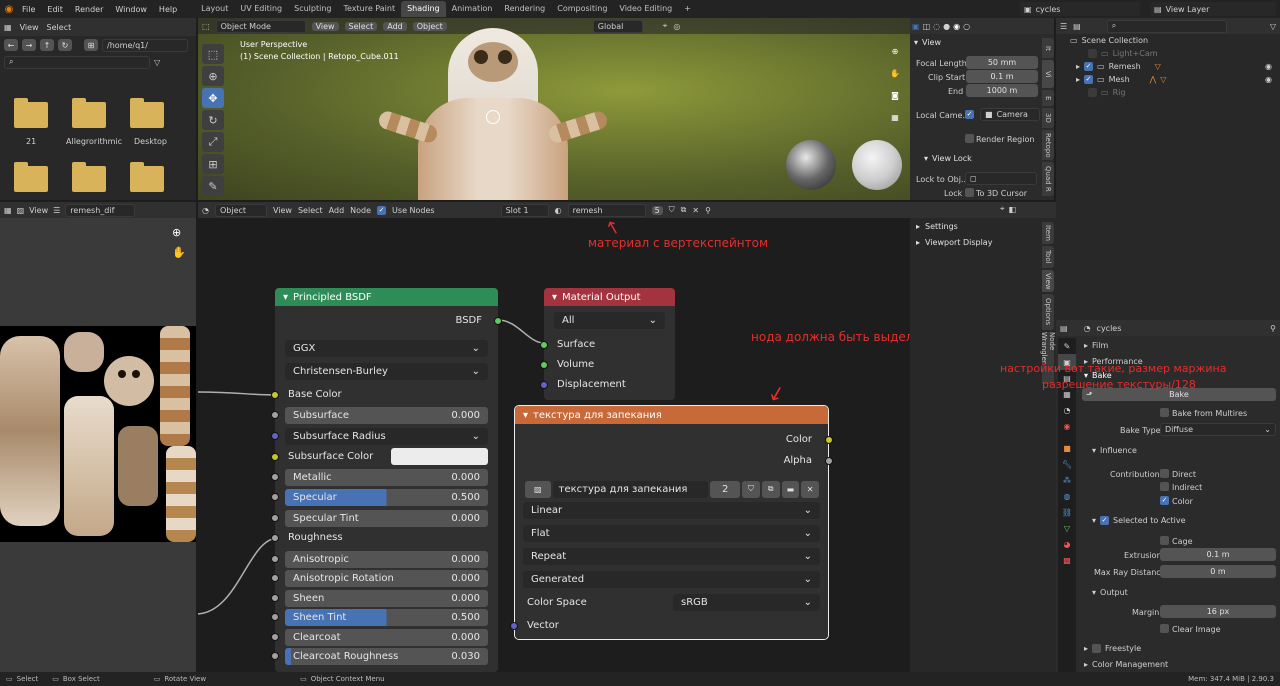  Describe the element at coordinates (28, 9) in the screenshot. I see `menu-file: File` at that location.